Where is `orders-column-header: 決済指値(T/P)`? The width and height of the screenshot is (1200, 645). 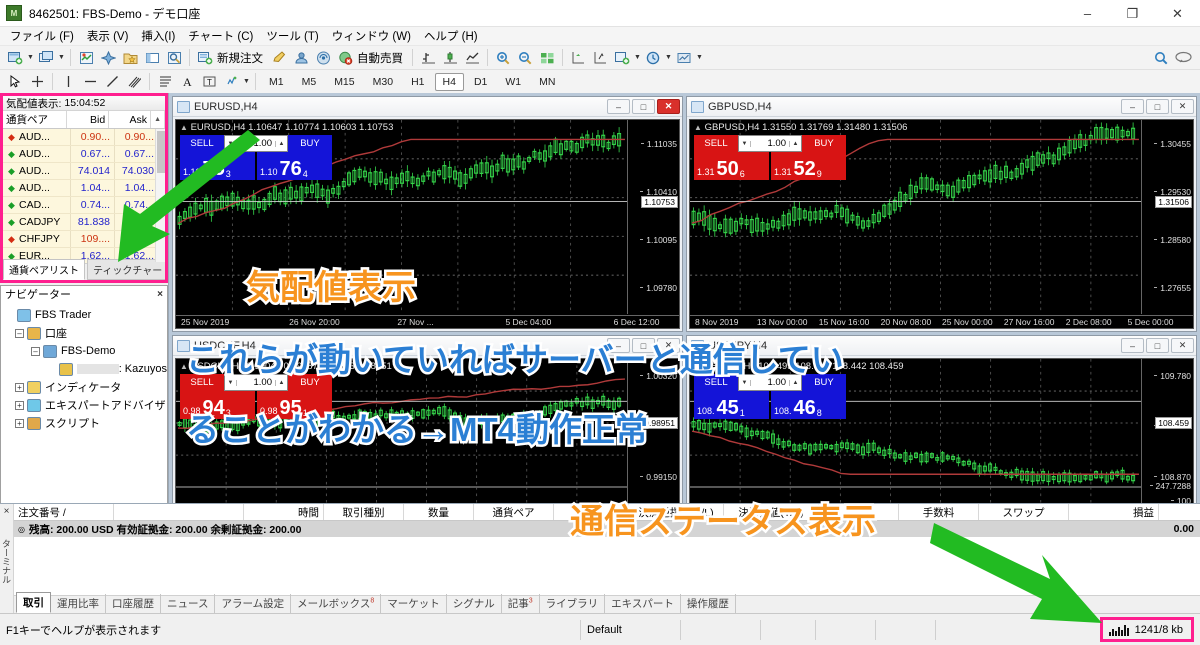
orders-column-header: 決済指値(T/P) is located at coordinates (771, 512).